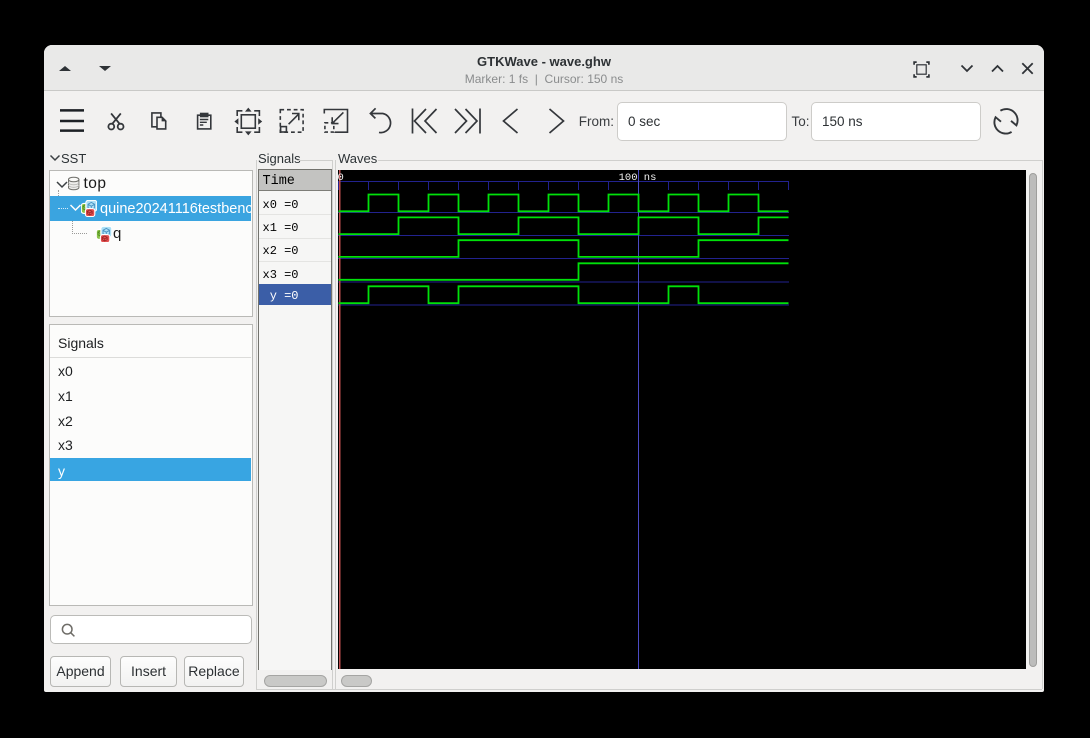  What do you see at coordinates (341, 178) in the screenshot?
I see `svg-text: 0` at bounding box center [341, 178].